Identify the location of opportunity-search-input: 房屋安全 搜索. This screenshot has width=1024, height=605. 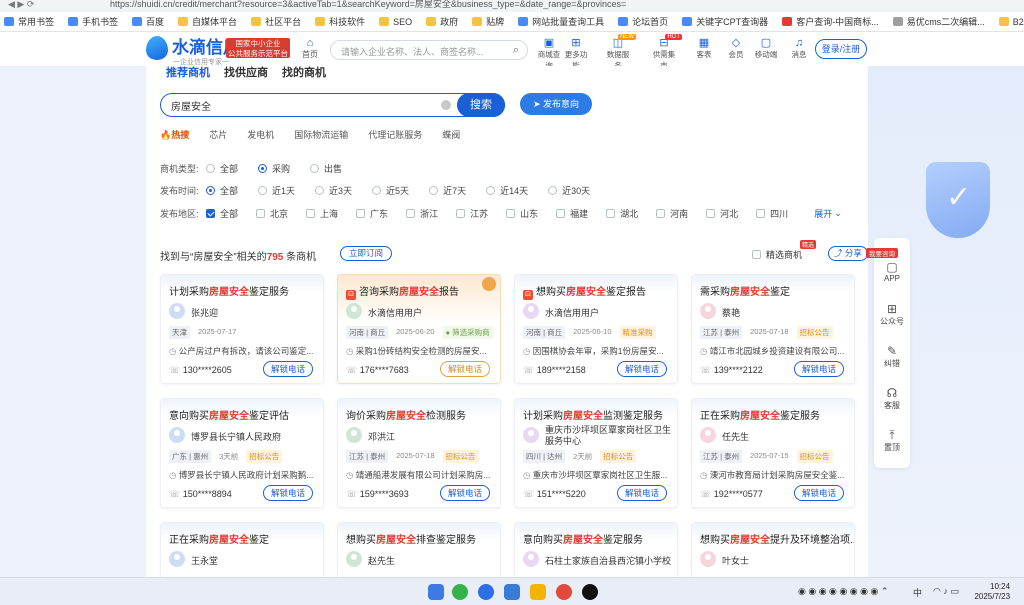
(332, 105).